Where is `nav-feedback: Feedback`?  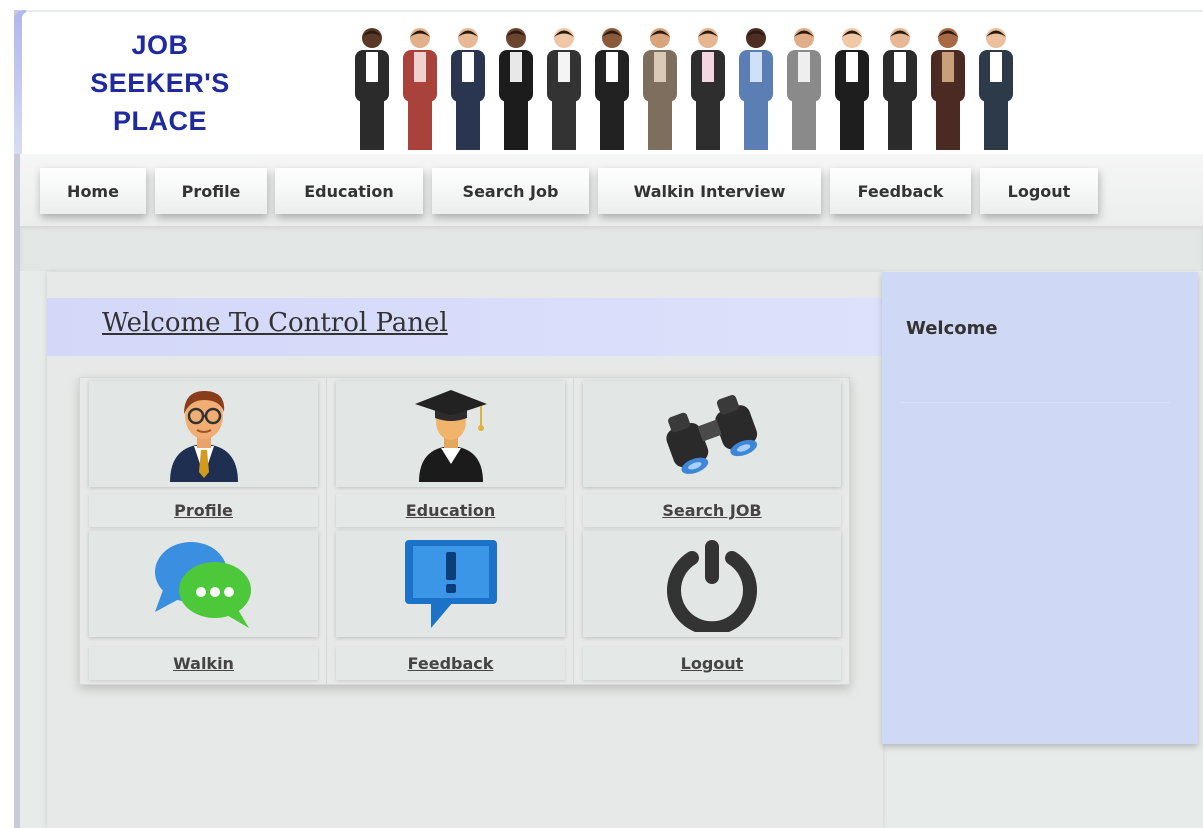 nav-feedback: Feedback is located at coordinates (900, 191).